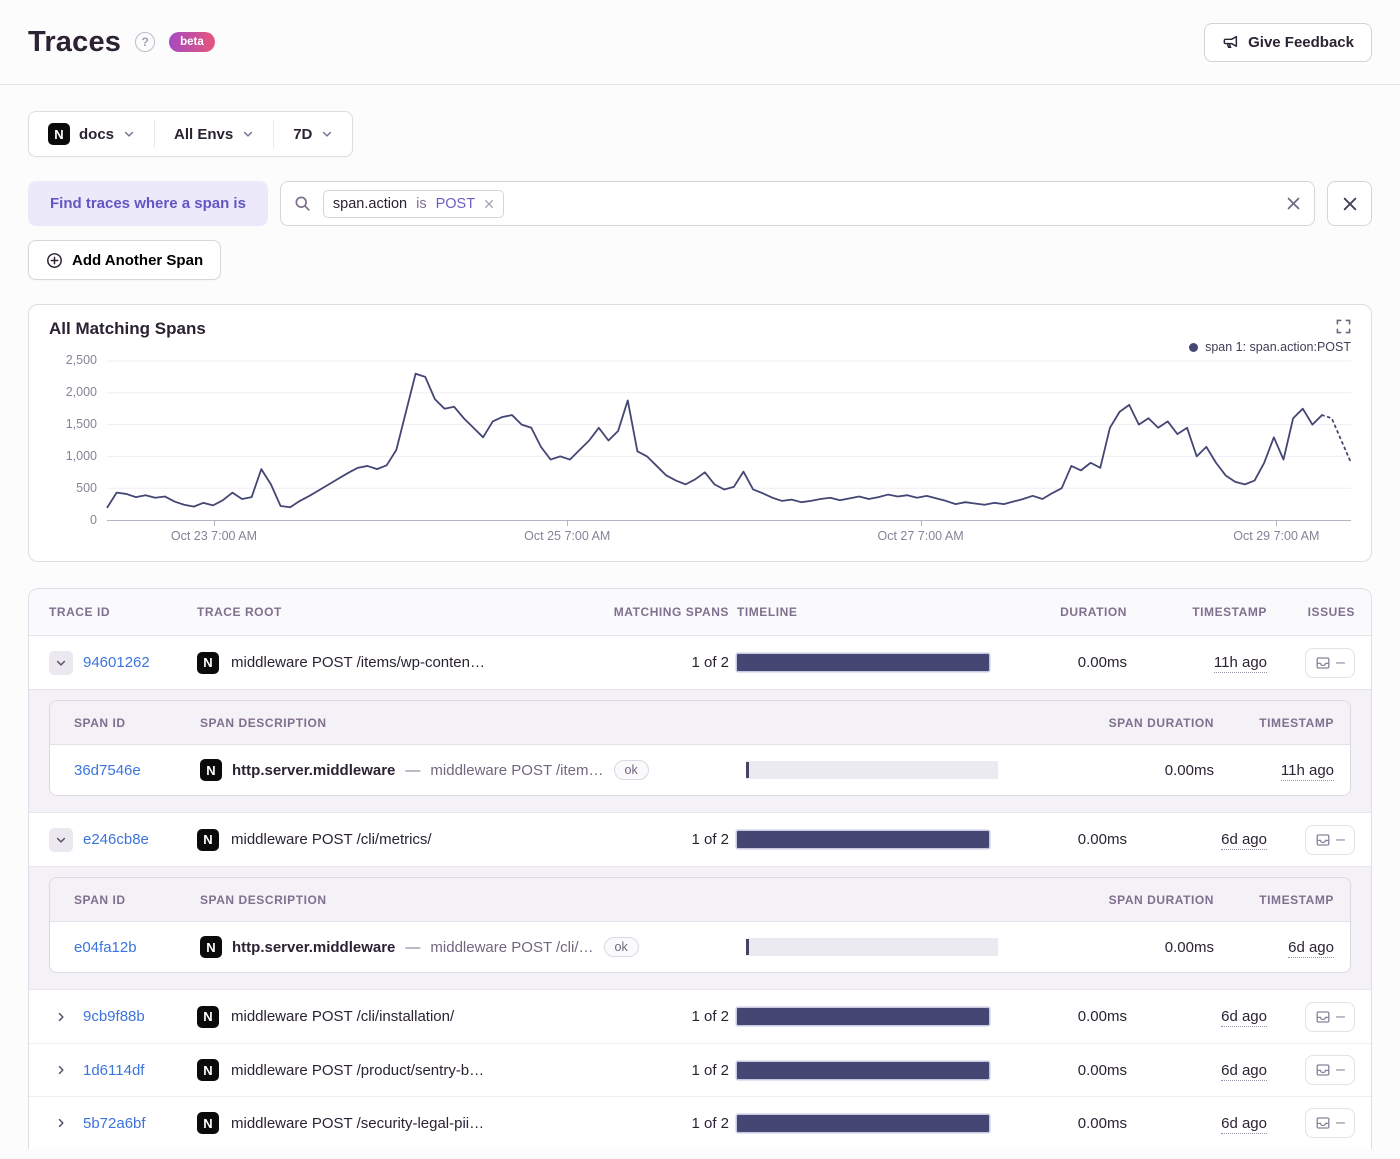 The width and height of the screenshot is (1400, 1159). I want to click on trace-id-link: 5b72a6bf, so click(114, 1123).